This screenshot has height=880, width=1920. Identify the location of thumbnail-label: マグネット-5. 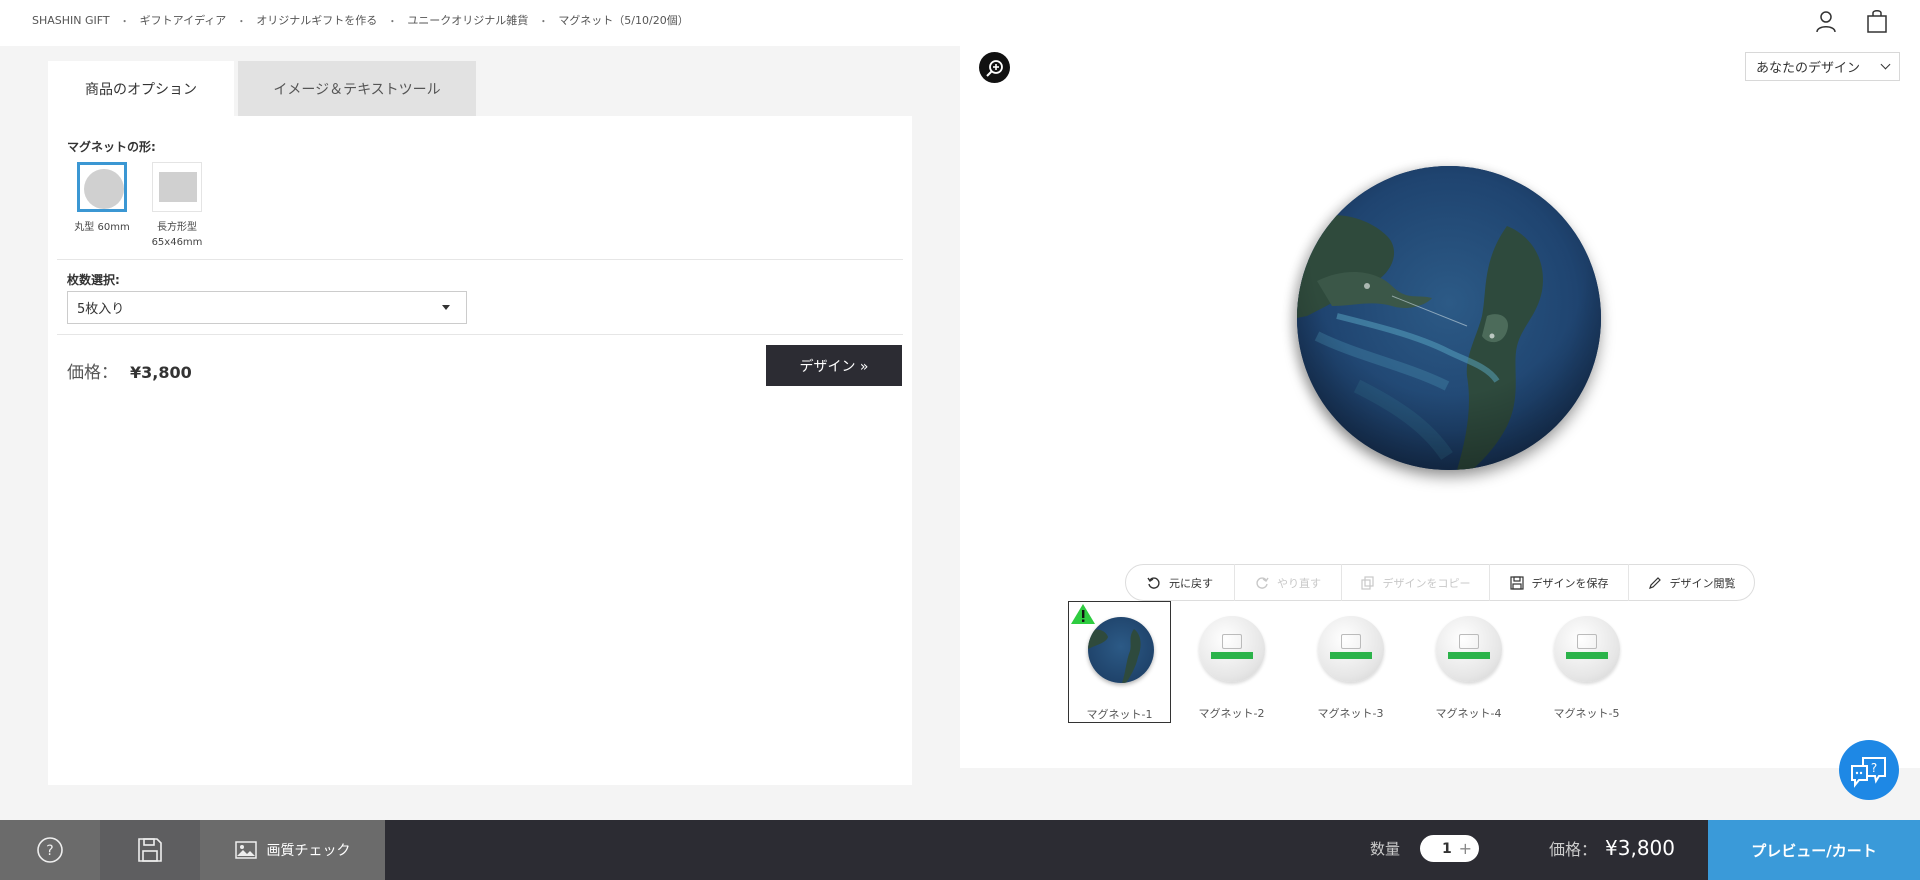
(1586, 713).